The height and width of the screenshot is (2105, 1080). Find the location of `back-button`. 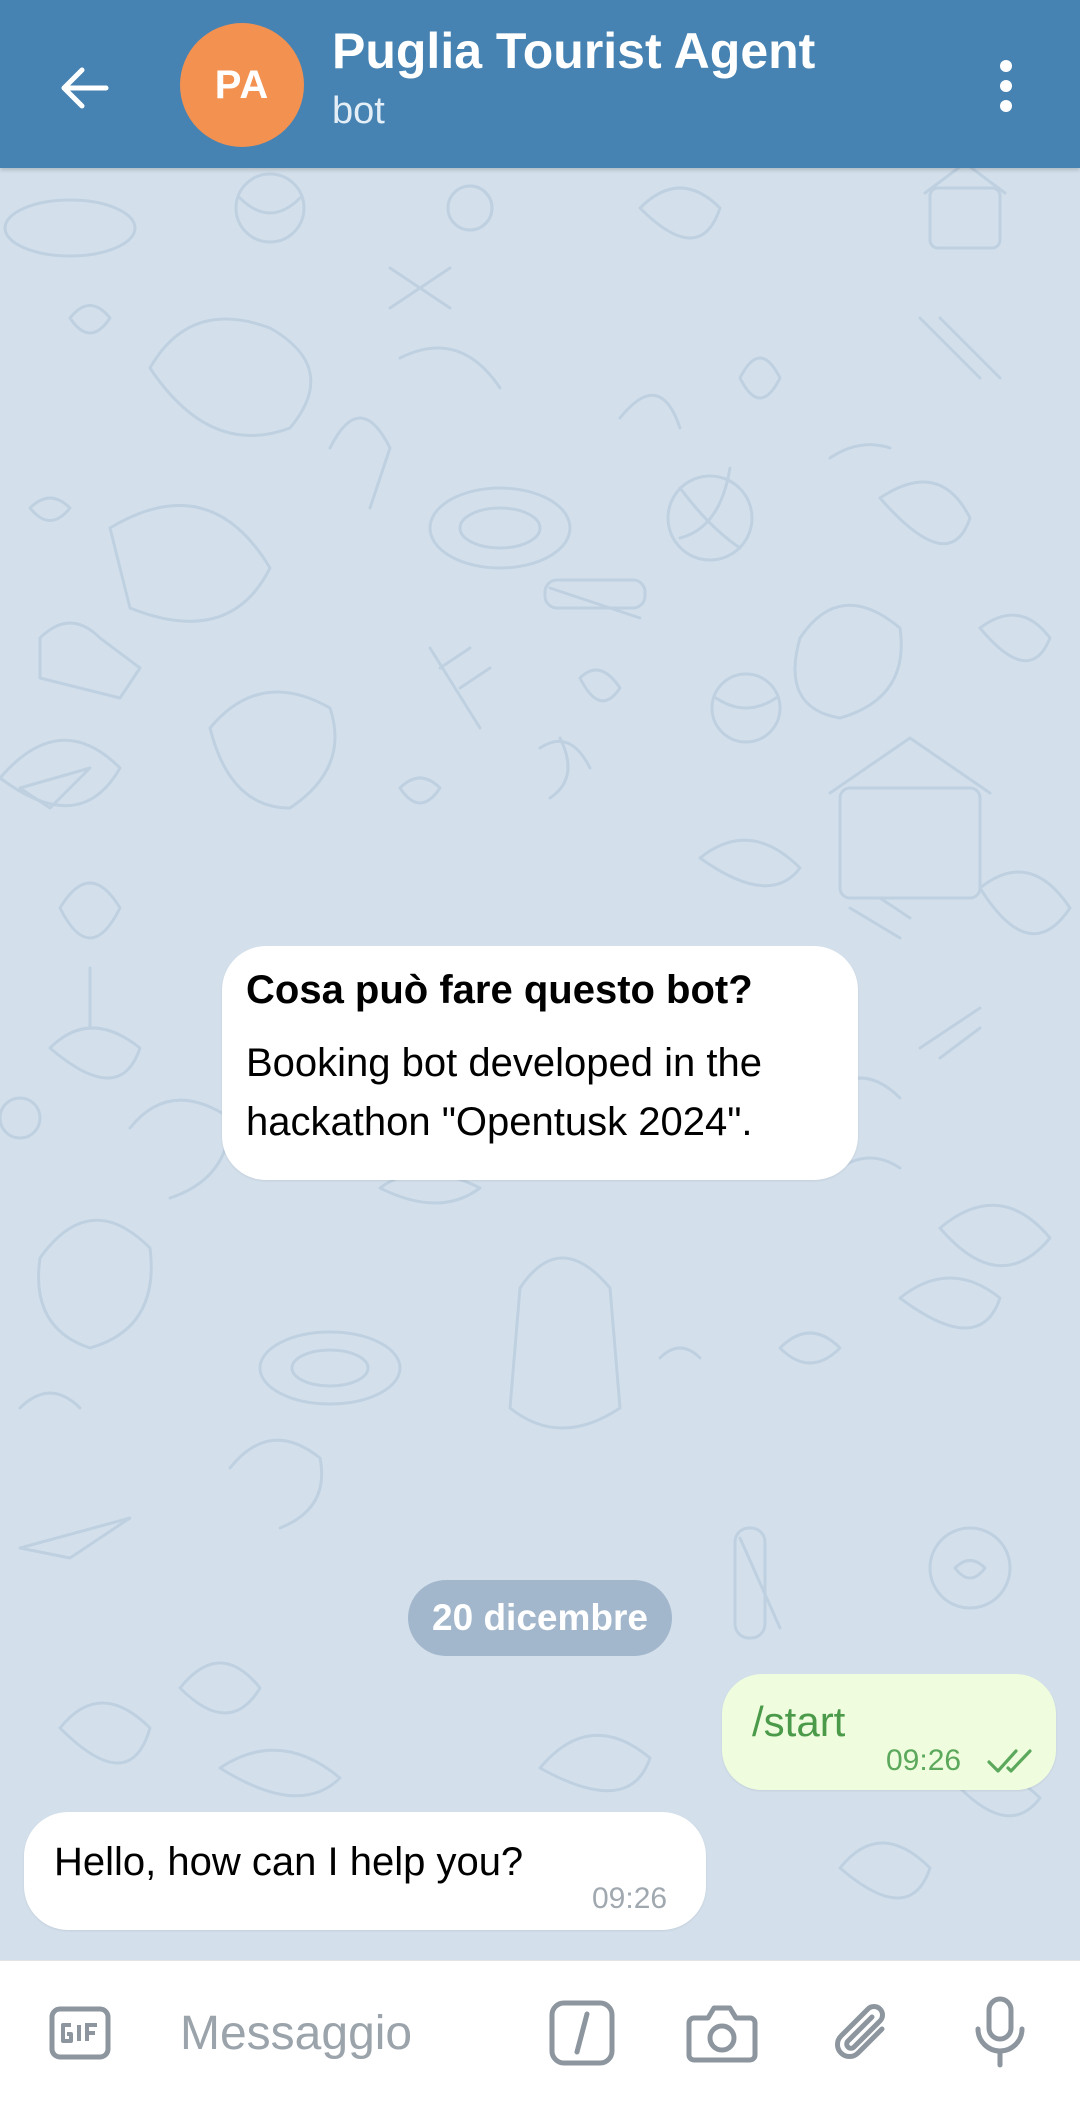

back-button is located at coordinates (84, 88).